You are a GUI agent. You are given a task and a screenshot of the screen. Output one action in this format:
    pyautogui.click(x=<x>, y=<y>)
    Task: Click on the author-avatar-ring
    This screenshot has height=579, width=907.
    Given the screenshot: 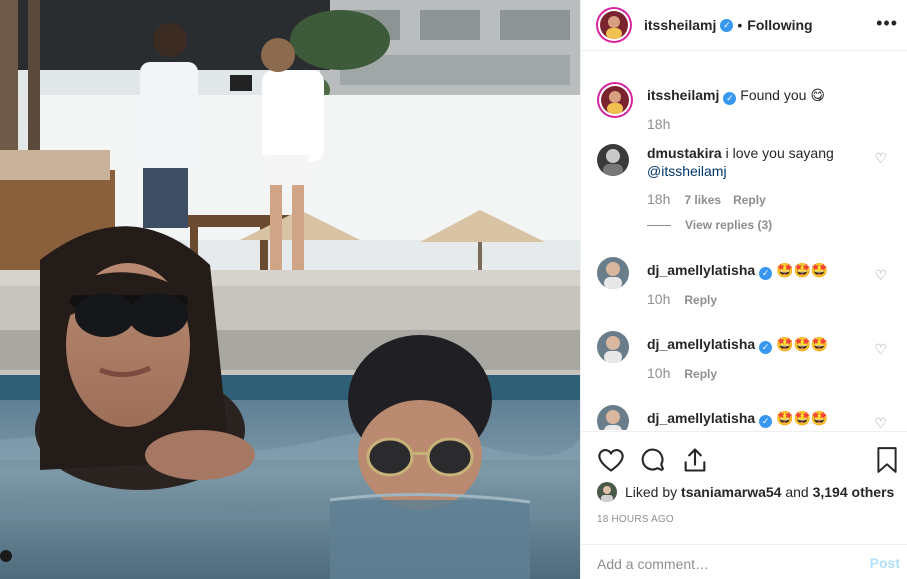 What is the action you would take?
    pyautogui.click(x=614, y=25)
    